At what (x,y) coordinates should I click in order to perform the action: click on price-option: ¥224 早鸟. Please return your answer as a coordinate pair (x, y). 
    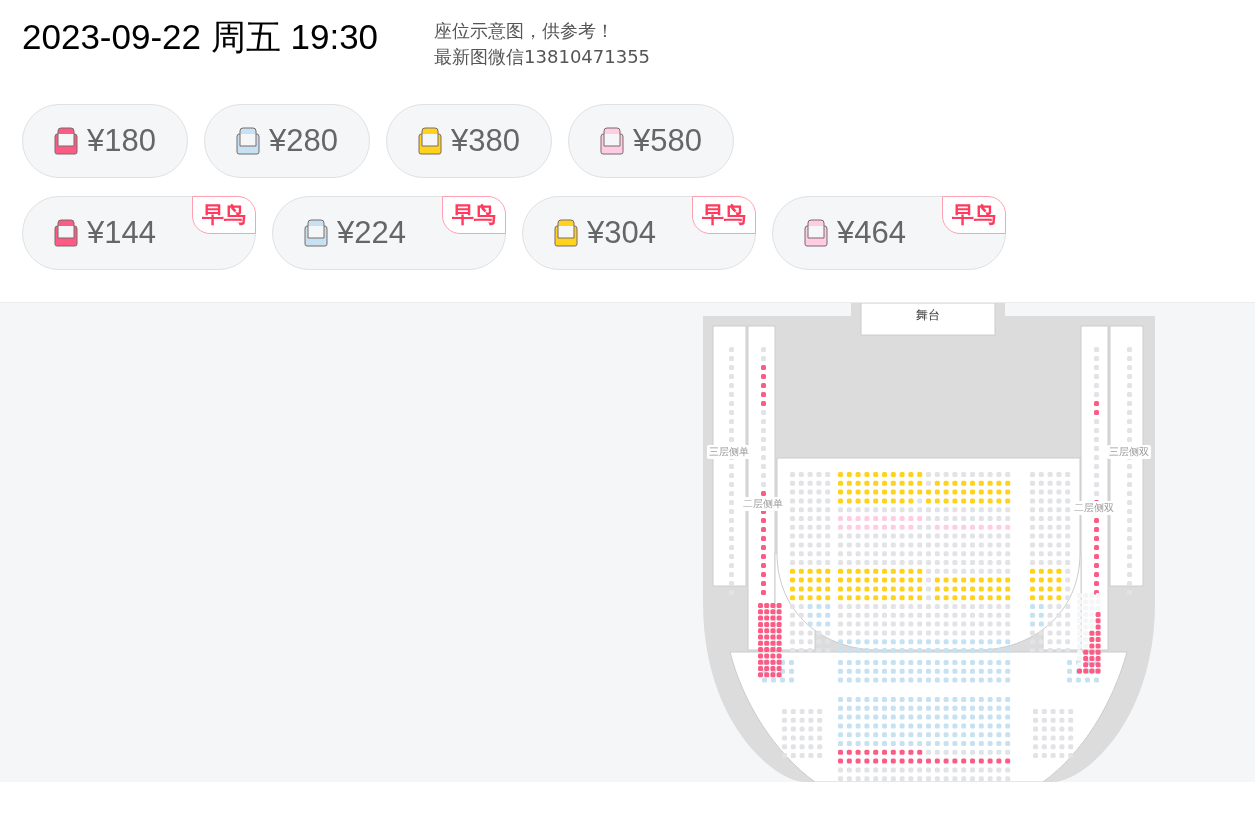
    Looking at the image, I should click on (389, 233).